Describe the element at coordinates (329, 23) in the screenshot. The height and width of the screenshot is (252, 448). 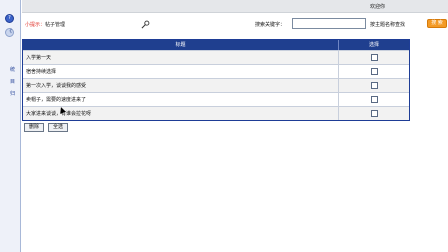
I see `search-input` at that location.